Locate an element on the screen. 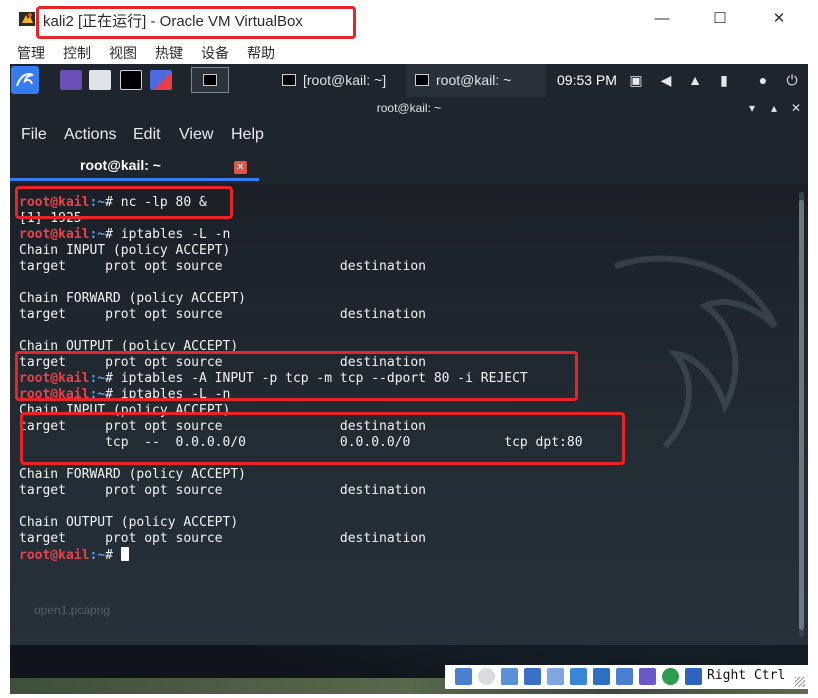 The height and width of the screenshot is (698, 818). terminal-command-line: root@kail:~# iptables -L -n is located at coordinates (124, 235).